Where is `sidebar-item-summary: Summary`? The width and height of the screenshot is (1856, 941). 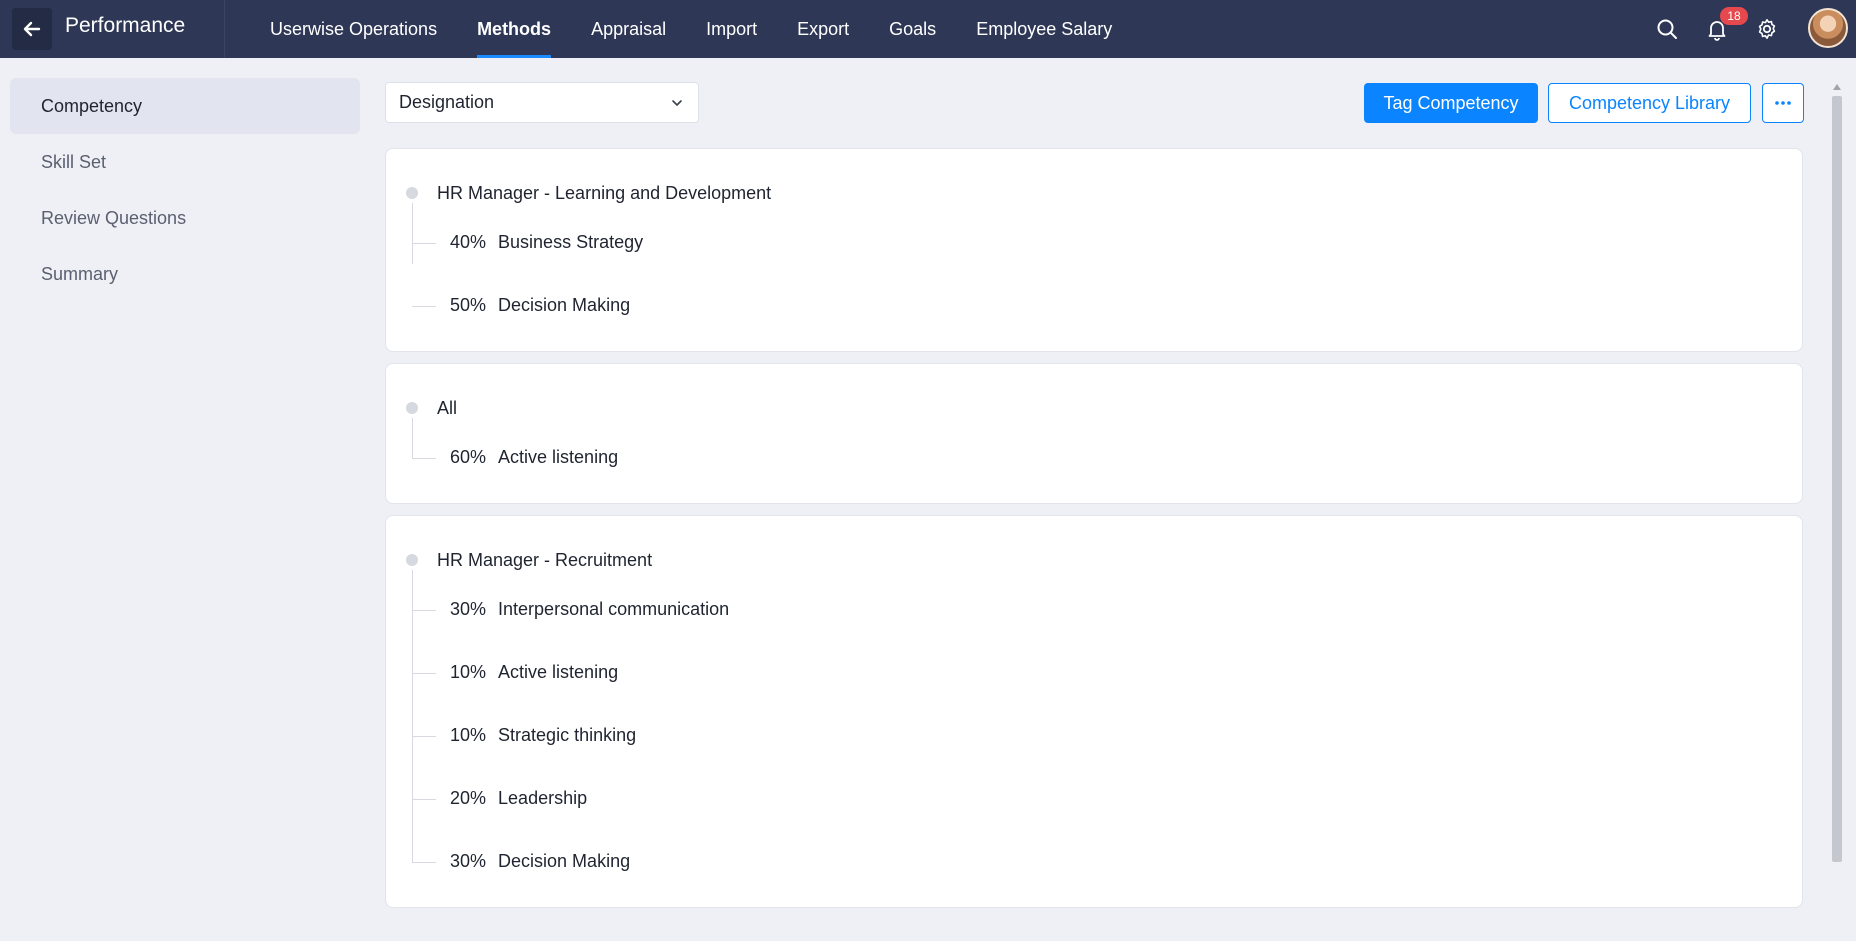 sidebar-item-summary: Summary is located at coordinates (185, 274).